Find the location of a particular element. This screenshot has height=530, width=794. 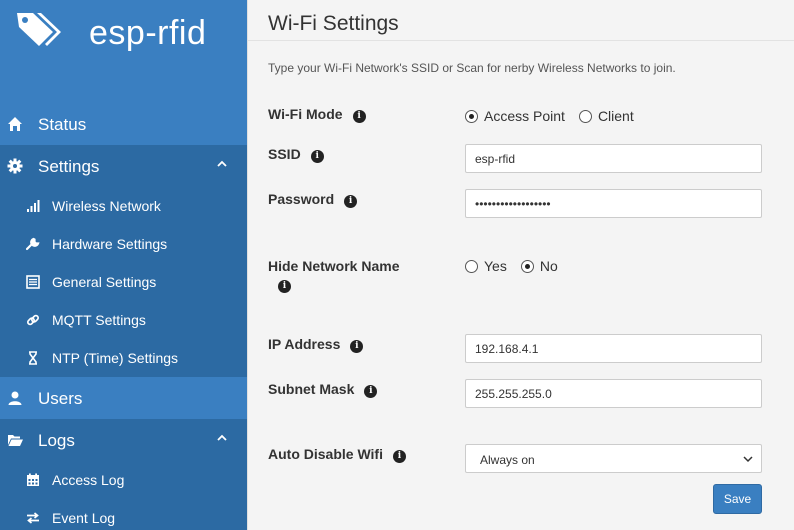

auto-disable-label-row: Auto Disable Wifi i is located at coordinates (337, 454).